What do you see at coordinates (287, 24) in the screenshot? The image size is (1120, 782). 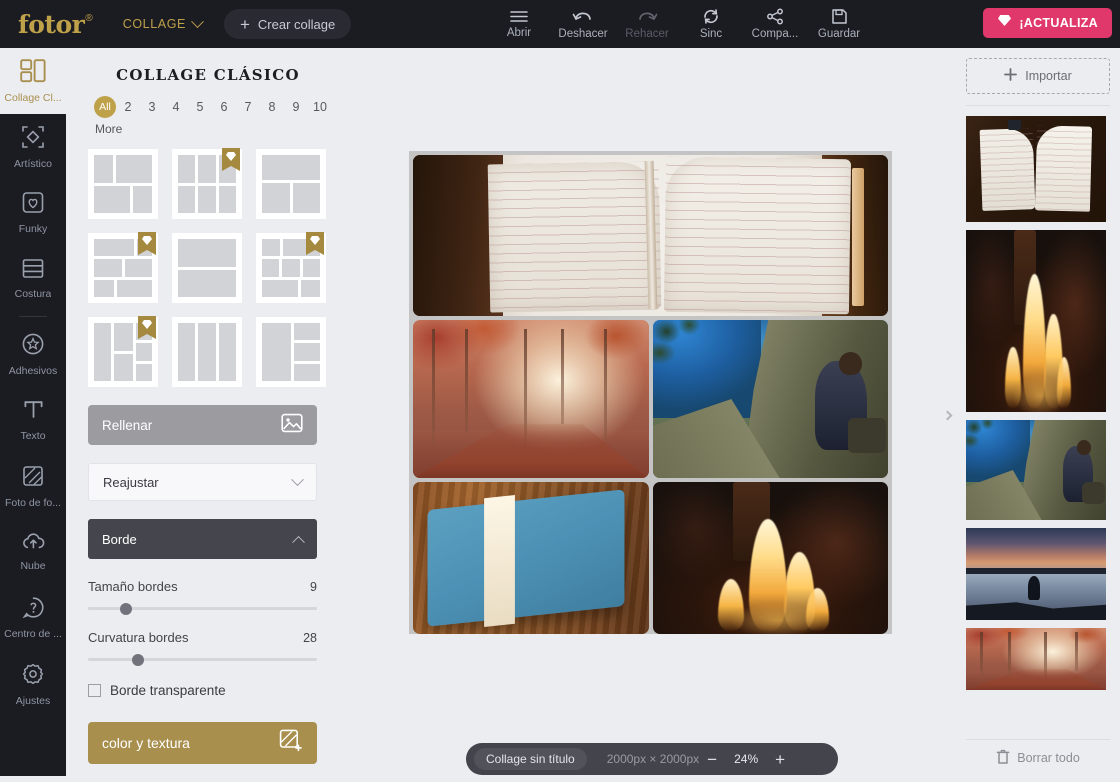 I see `create-collage-button: + Crear collage` at bounding box center [287, 24].